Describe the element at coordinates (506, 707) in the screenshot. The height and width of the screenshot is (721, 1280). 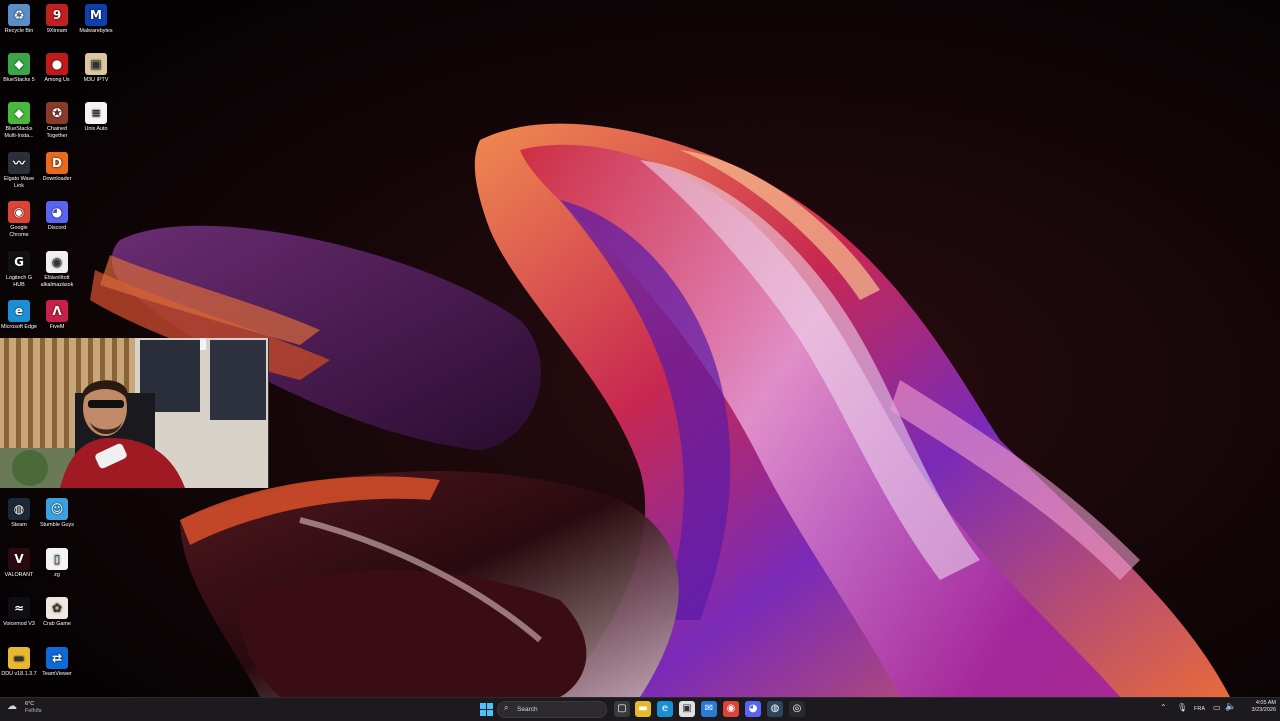
I see `search-icon: ⌕` at that location.